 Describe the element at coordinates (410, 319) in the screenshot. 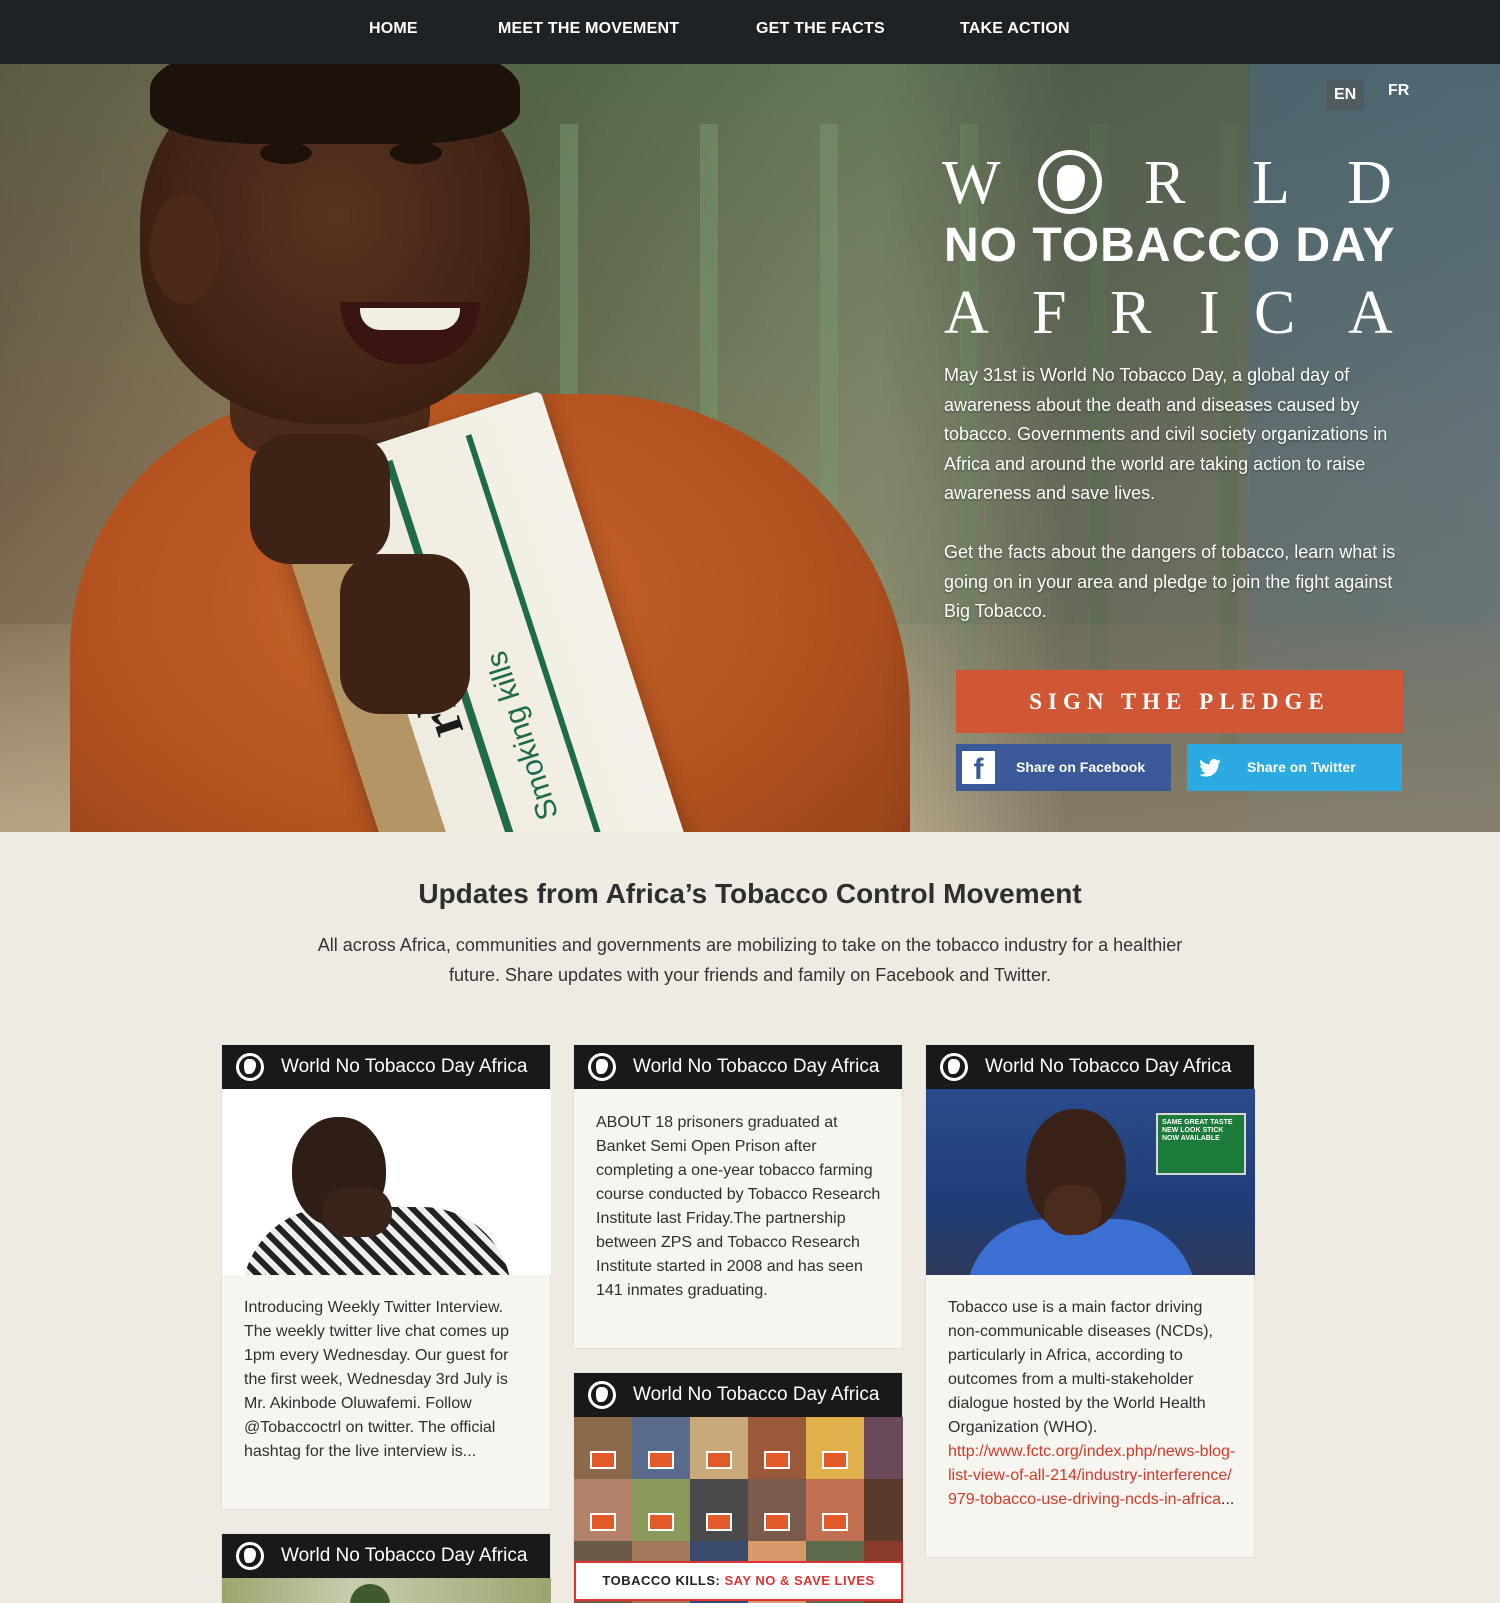

I see `child-teeth` at that location.